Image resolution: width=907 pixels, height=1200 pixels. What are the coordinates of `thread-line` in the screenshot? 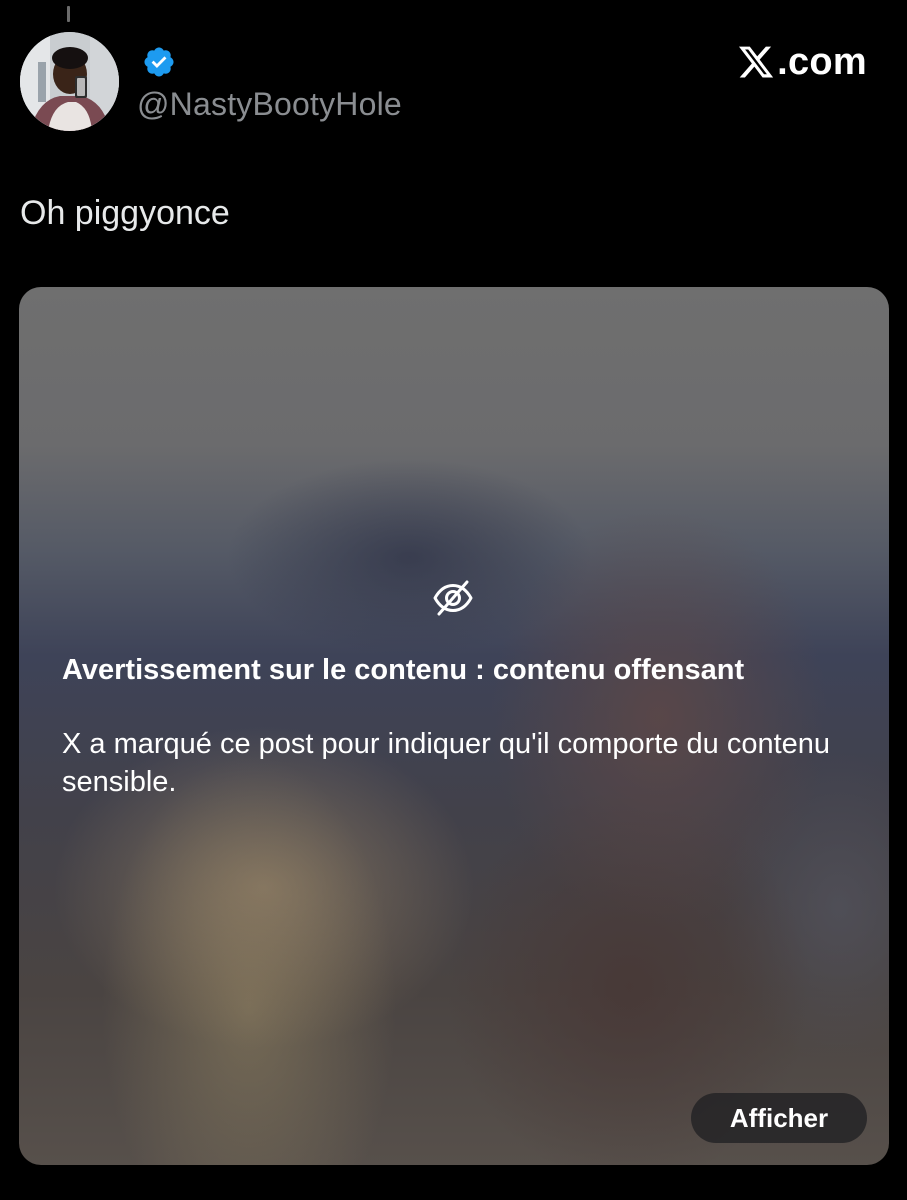 It's located at (68, 14).